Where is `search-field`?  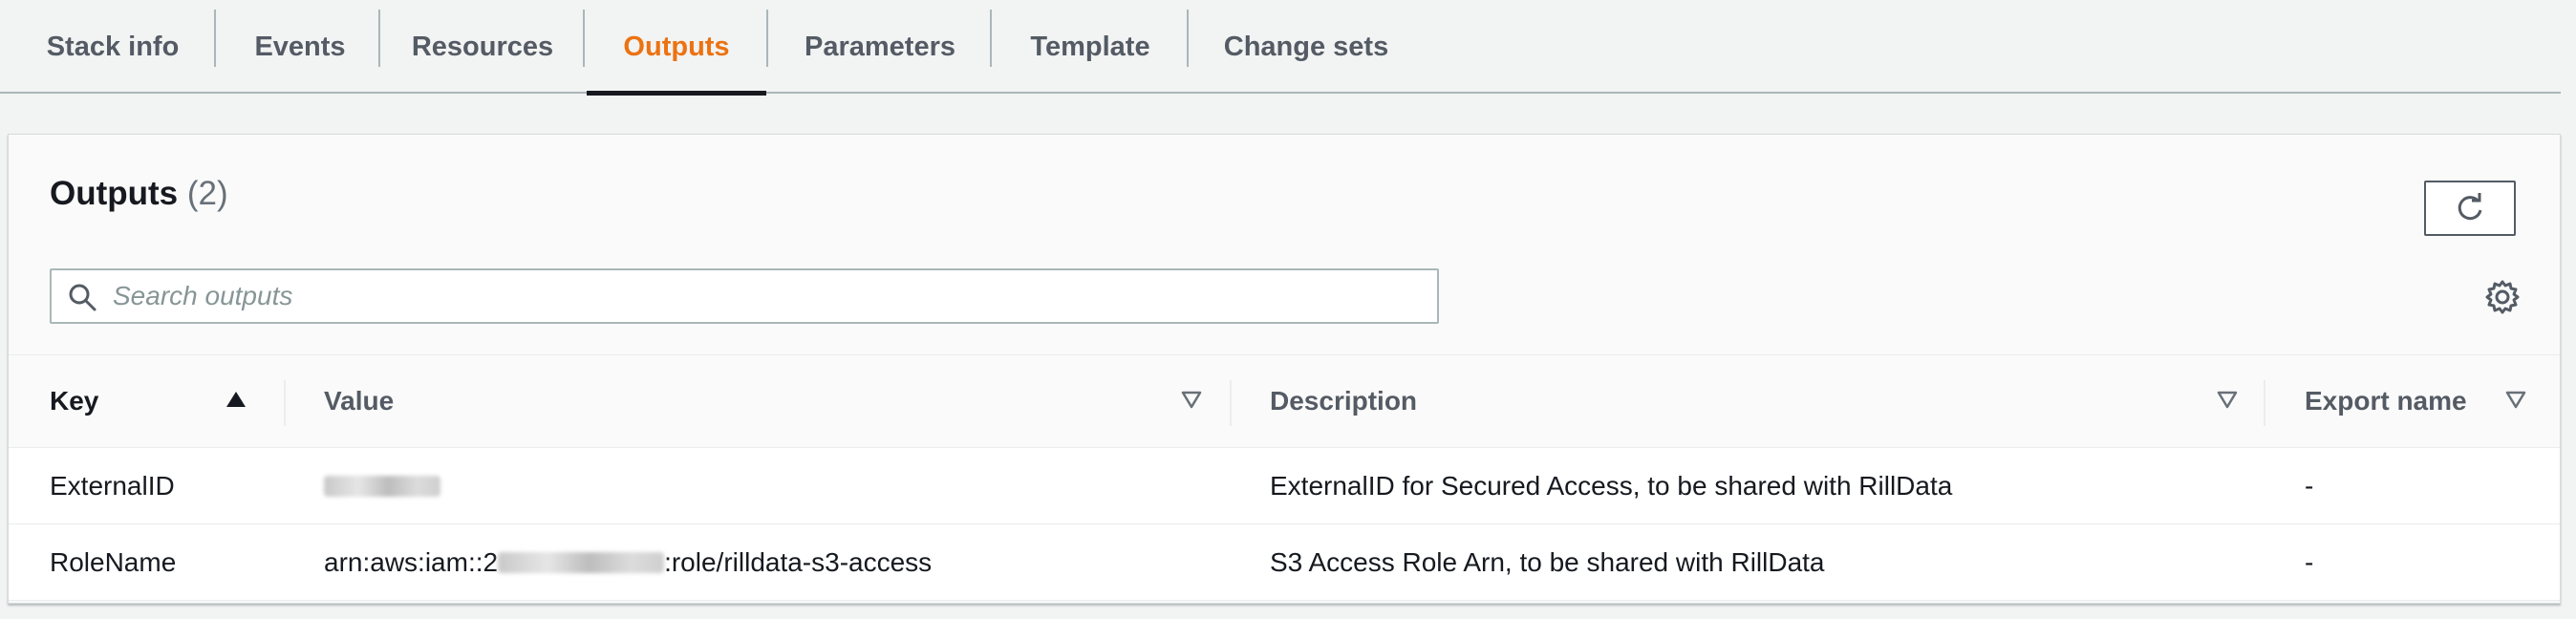 search-field is located at coordinates (744, 296).